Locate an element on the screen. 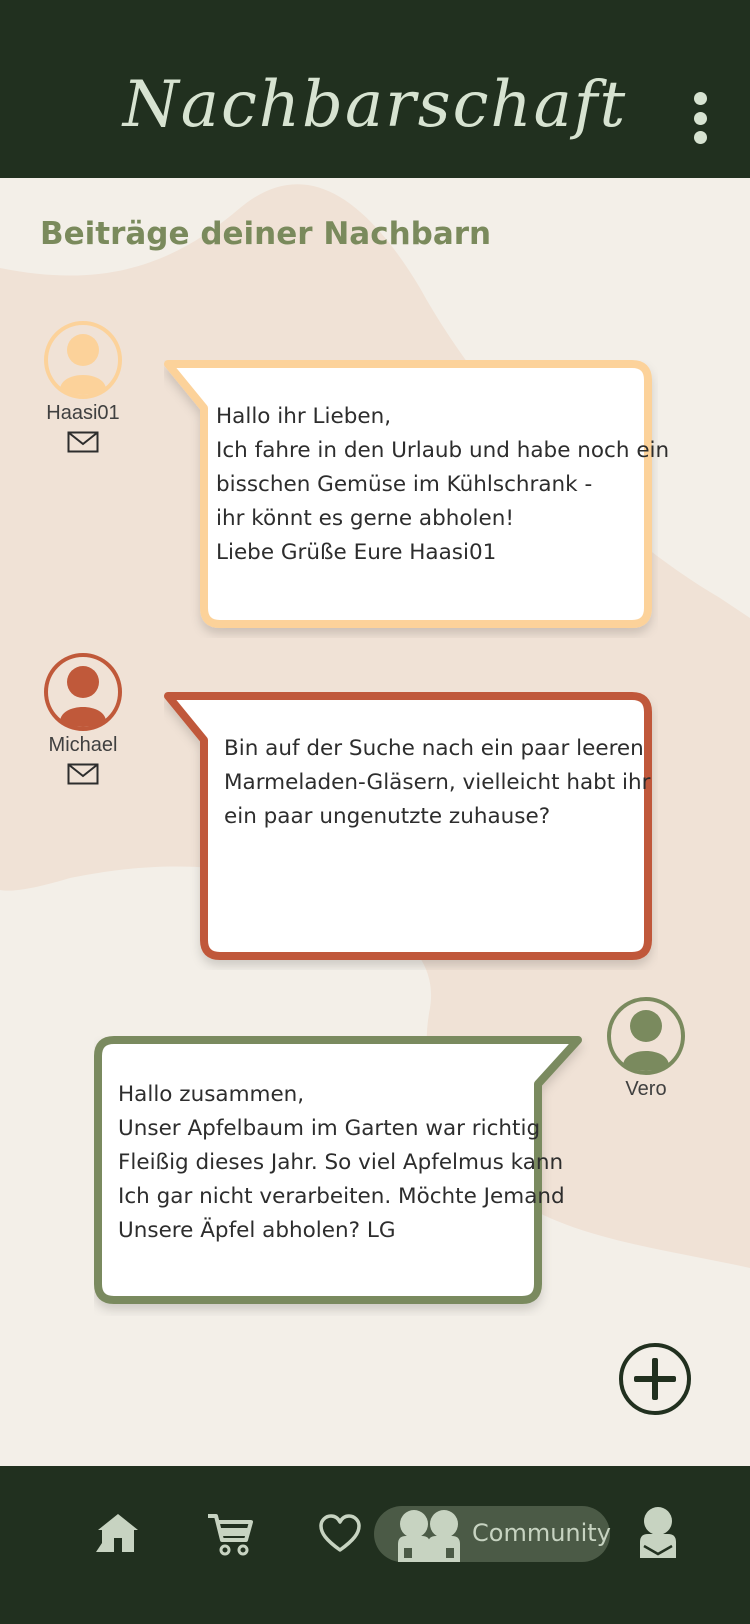 Image resolution: width=750 pixels, height=1624 pixels. section-title: Beiträge deiner Nachbarn is located at coordinates (266, 234).